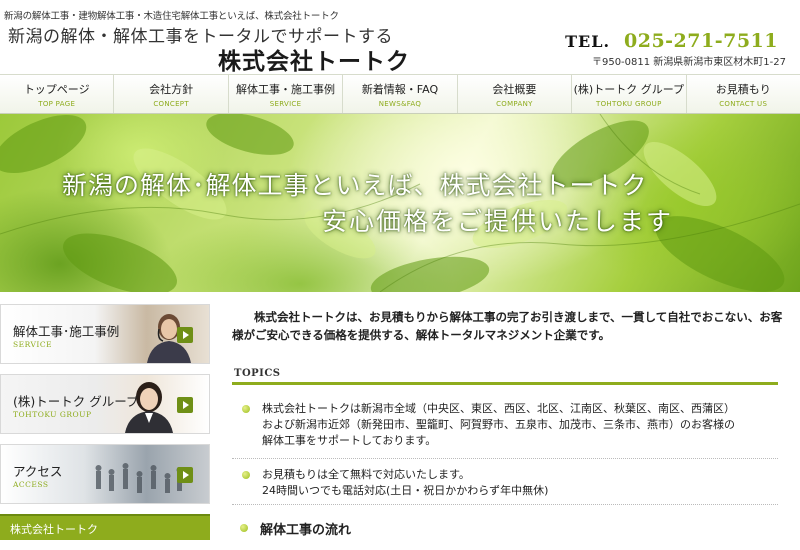 The height and width of the screenshot is (550, 800). I want to click on sidebar-banner-service: 解体工事･施工事例 SERVICE, so click(105, 334).